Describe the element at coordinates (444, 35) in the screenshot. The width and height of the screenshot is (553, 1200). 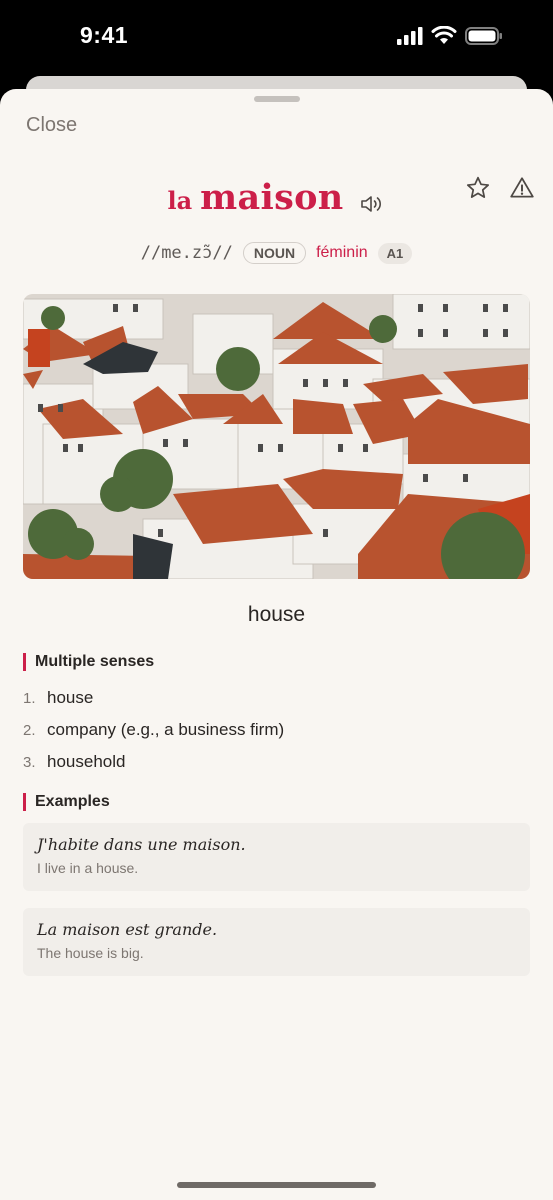
I see `wifi-icon` at that location.